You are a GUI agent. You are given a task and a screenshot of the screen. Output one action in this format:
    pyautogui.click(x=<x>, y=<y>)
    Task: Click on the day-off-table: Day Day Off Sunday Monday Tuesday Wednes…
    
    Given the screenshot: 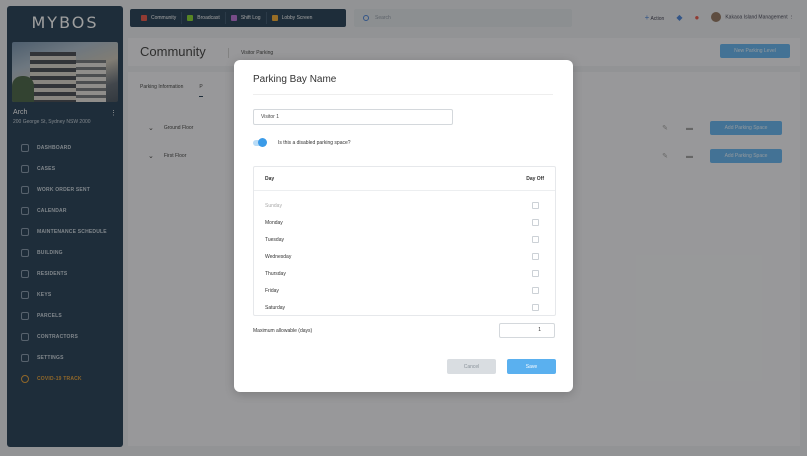 What is the action you would take?
    pyautogui.click(x=404, y=241)
    